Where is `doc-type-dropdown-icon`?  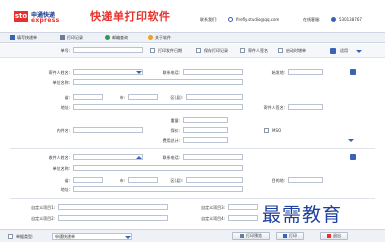
doc-type-dropdown-icon is located at coordinates (128, 237).